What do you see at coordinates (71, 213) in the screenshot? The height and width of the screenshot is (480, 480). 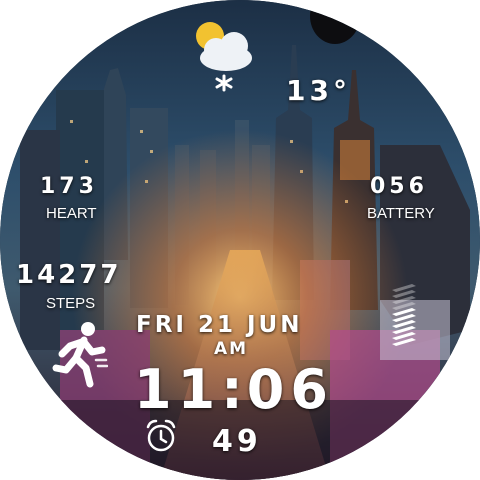 I see `heart-label: HEART` at bounding box center [71, 213].